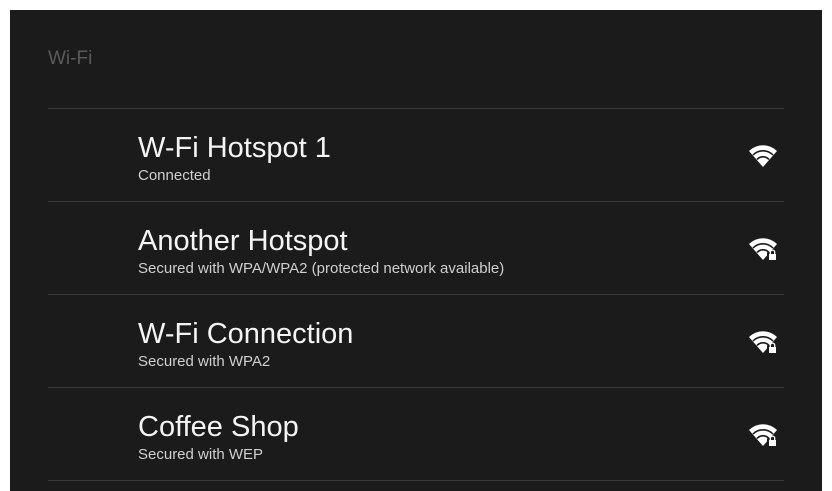  What do you see at coordinates (174, 175) in the screenshot?
I see `network-status: Connected` at bounding box center [174, 175].